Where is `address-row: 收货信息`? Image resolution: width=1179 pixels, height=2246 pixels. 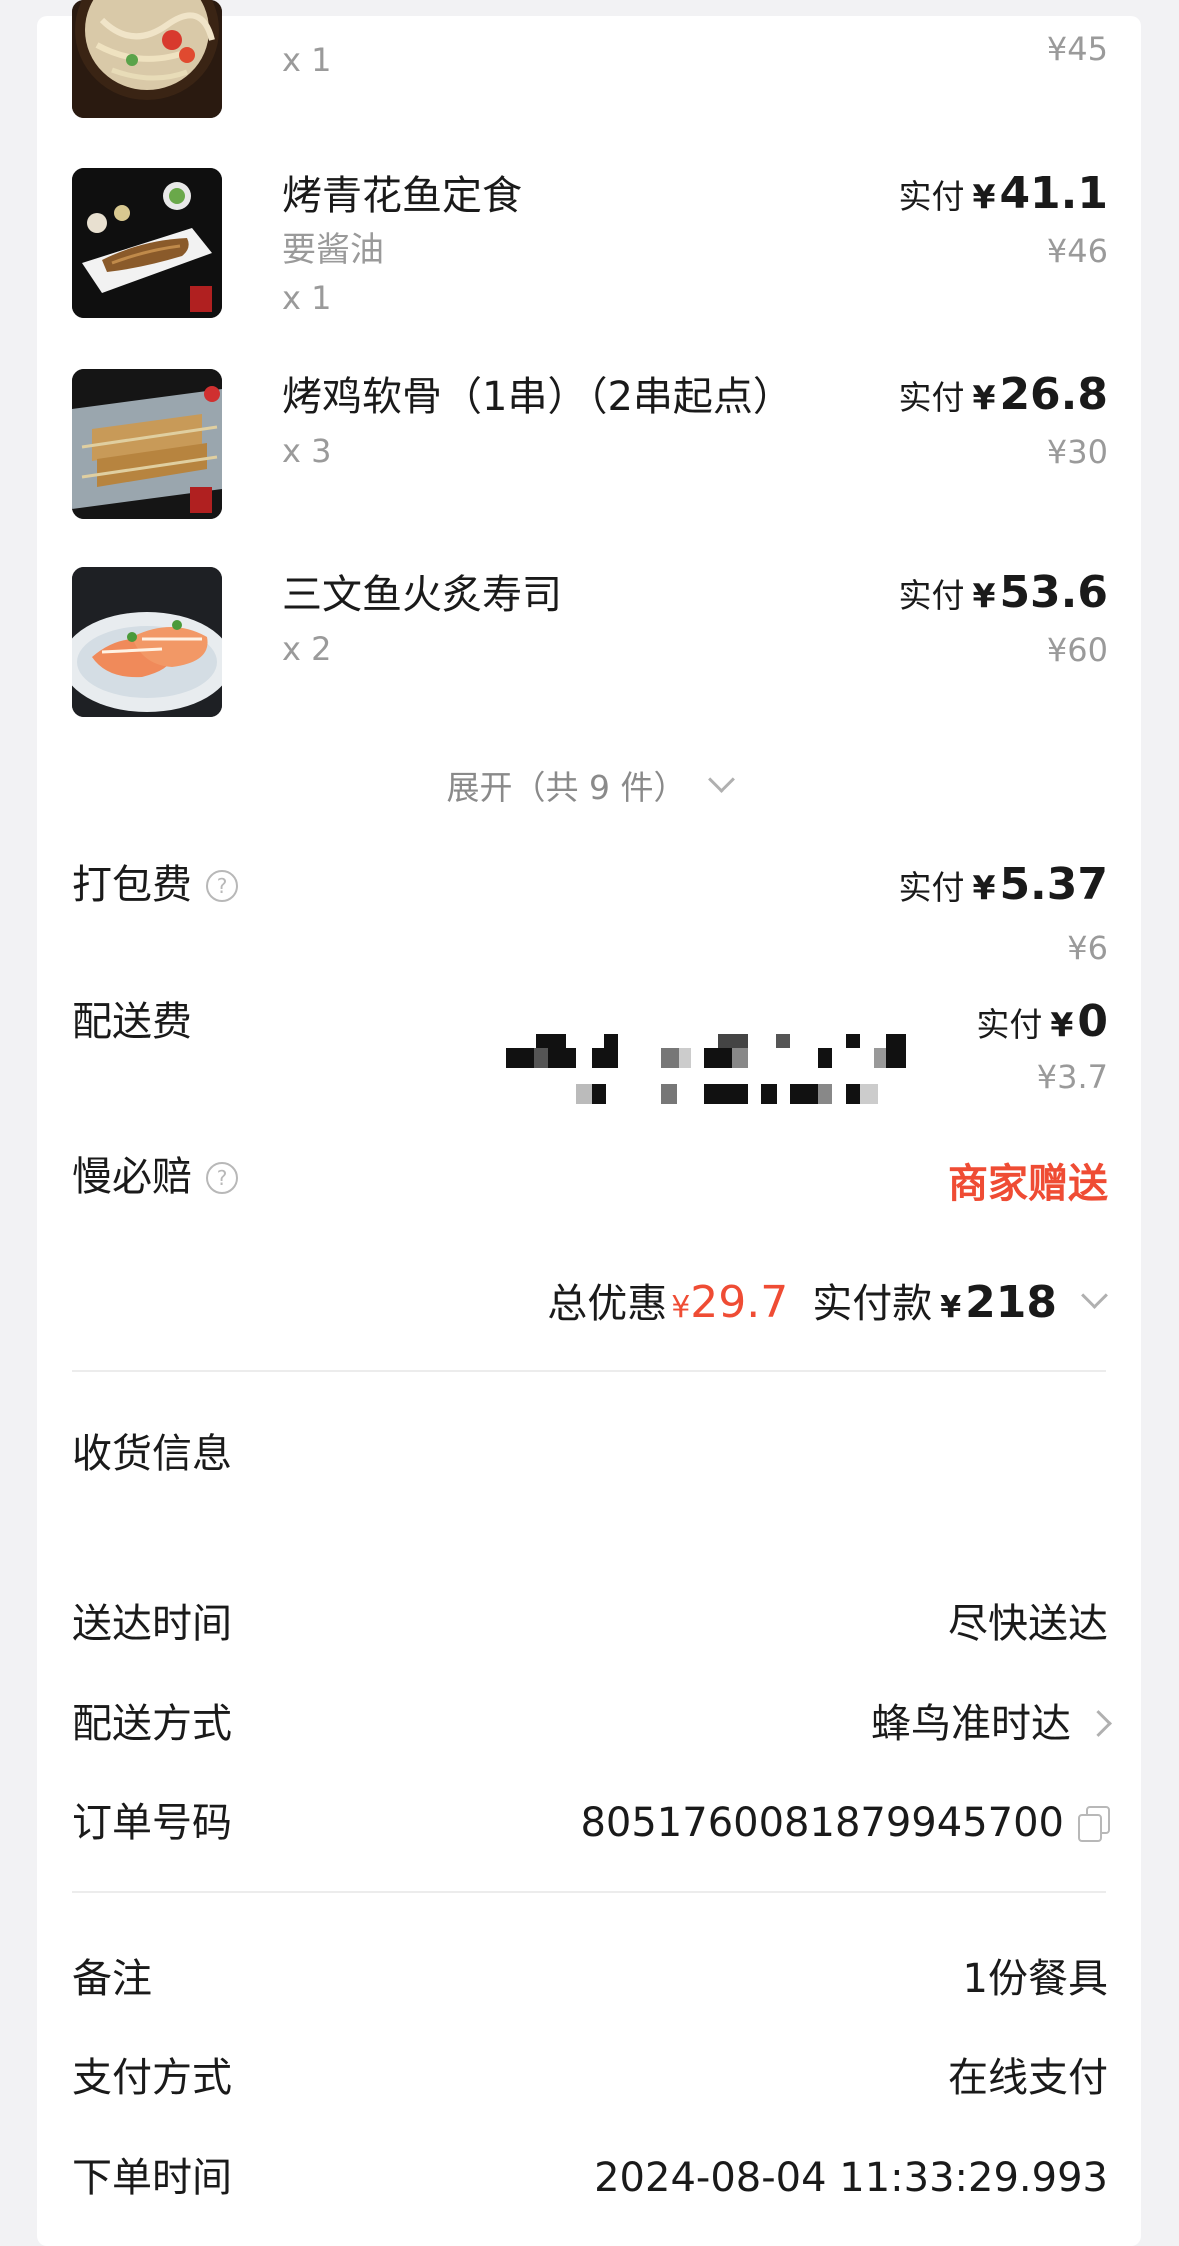 address-row: 收货信息 is located at coordinates (590, 1454).